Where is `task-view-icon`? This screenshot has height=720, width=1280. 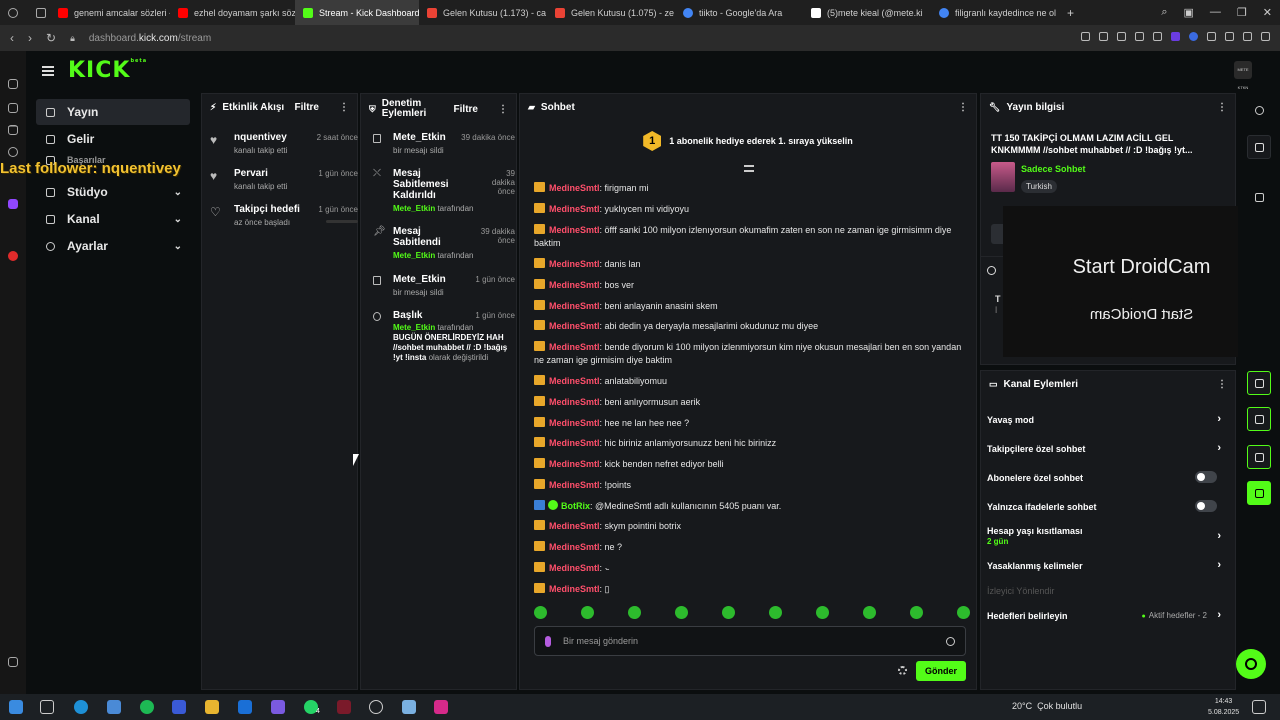 task-view-icon is located at coordinates (47, 707).